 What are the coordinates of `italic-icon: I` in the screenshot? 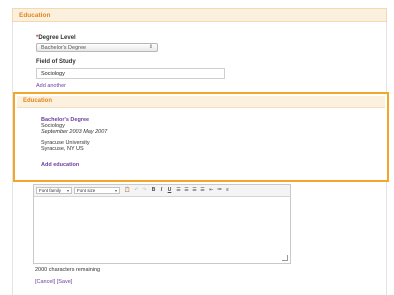 It's located at (161, 190).